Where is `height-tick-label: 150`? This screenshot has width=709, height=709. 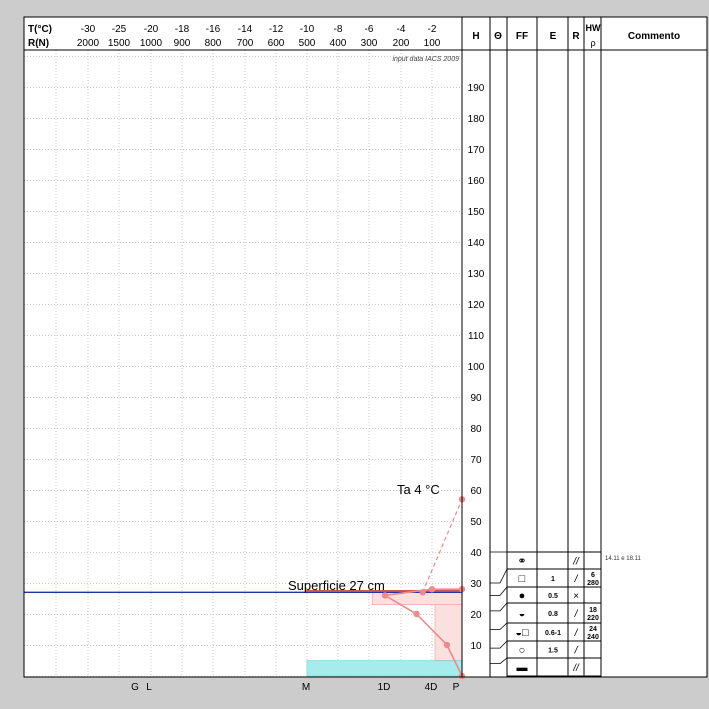 height-tick-label: 150 is located at coordinates (476, 212).